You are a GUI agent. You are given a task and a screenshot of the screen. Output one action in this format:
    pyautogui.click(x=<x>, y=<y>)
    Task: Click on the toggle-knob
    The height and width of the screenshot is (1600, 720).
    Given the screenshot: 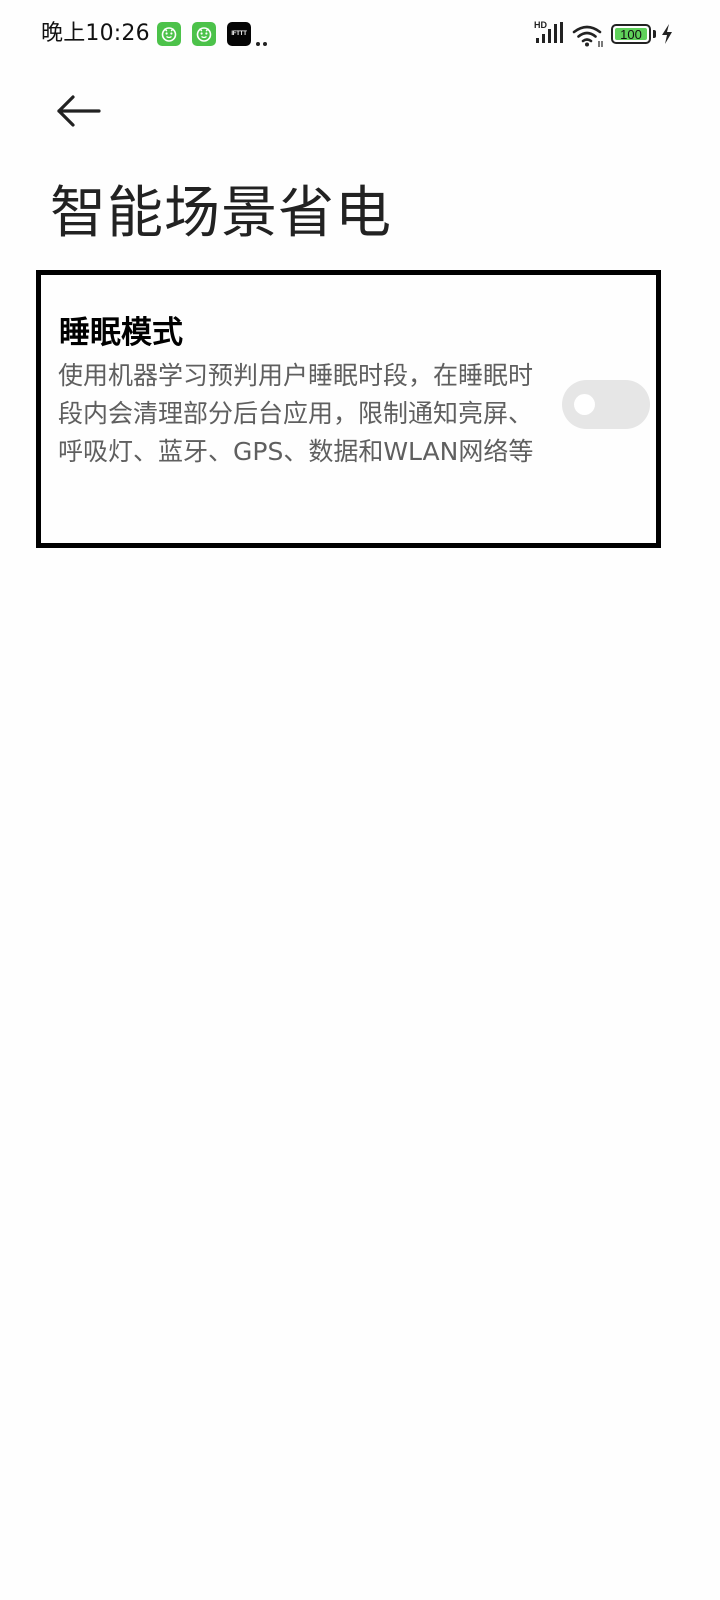 What is the action you would take?
    pyautogui.click(x=584, y=404)
    